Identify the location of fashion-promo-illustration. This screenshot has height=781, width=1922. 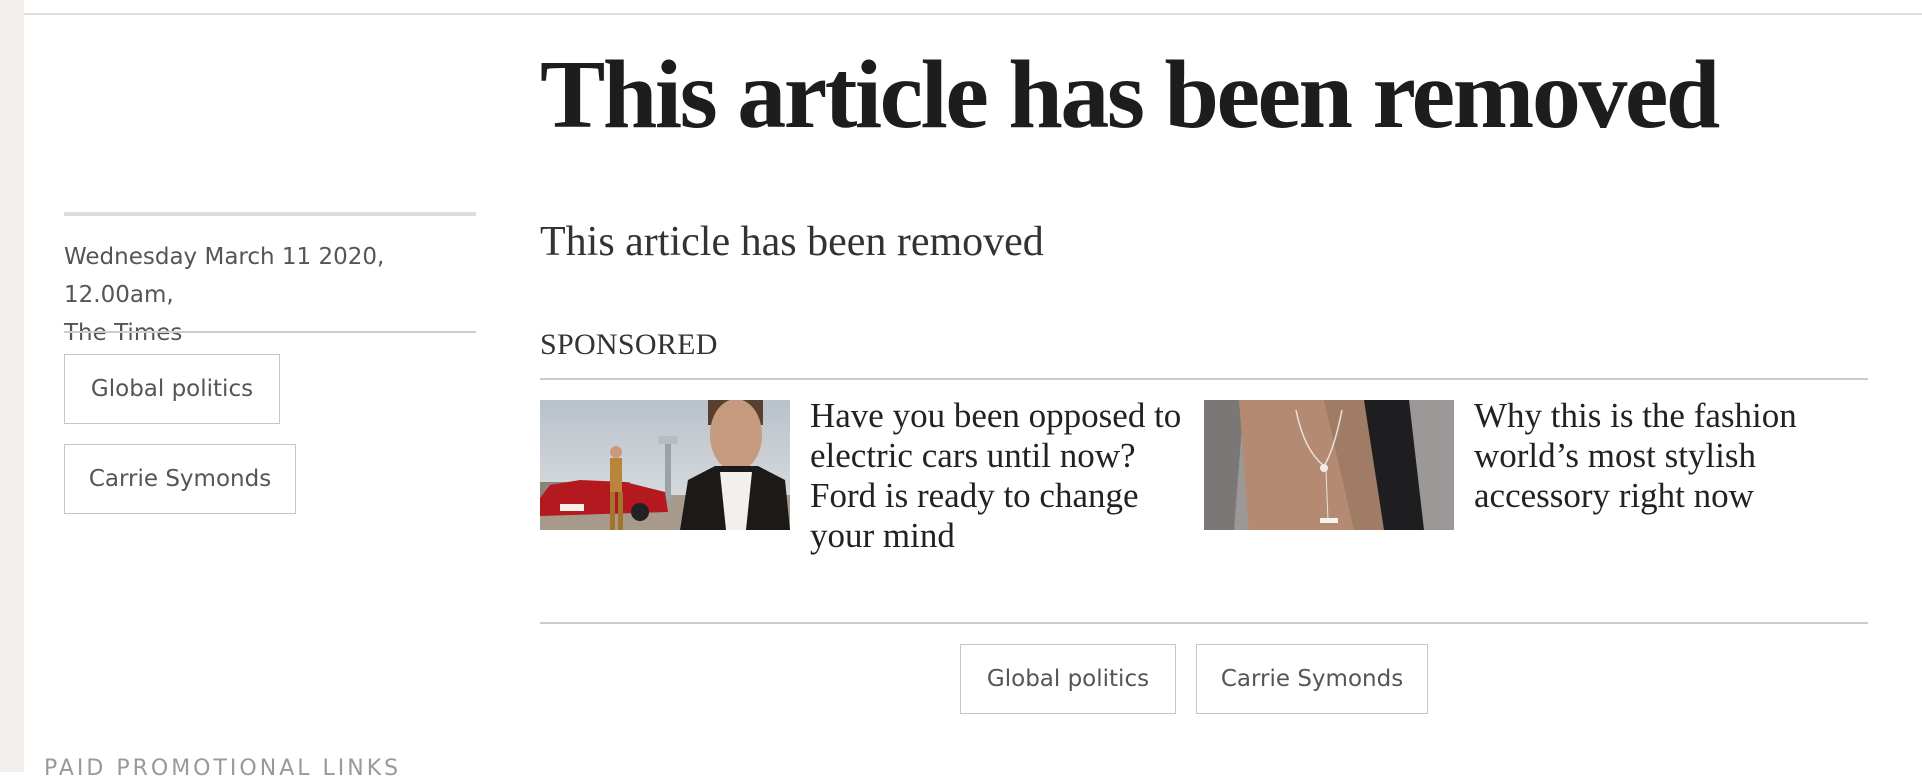
(1329, 465).